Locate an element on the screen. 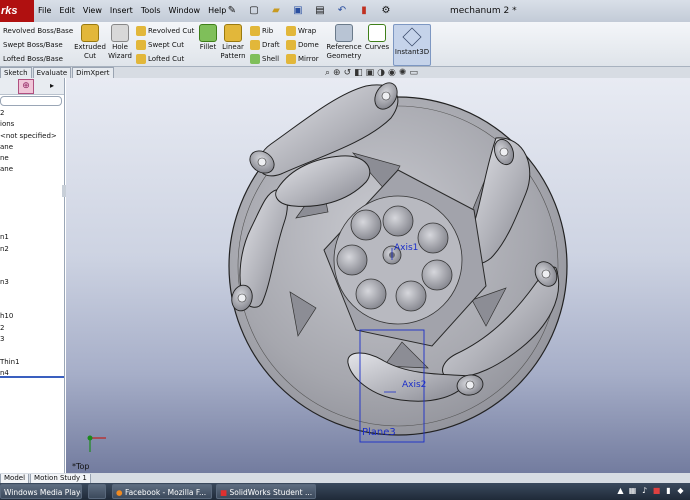 The width and height of the screenshot is (690, 500). orientation-triad is located at coordinates (96, 443).